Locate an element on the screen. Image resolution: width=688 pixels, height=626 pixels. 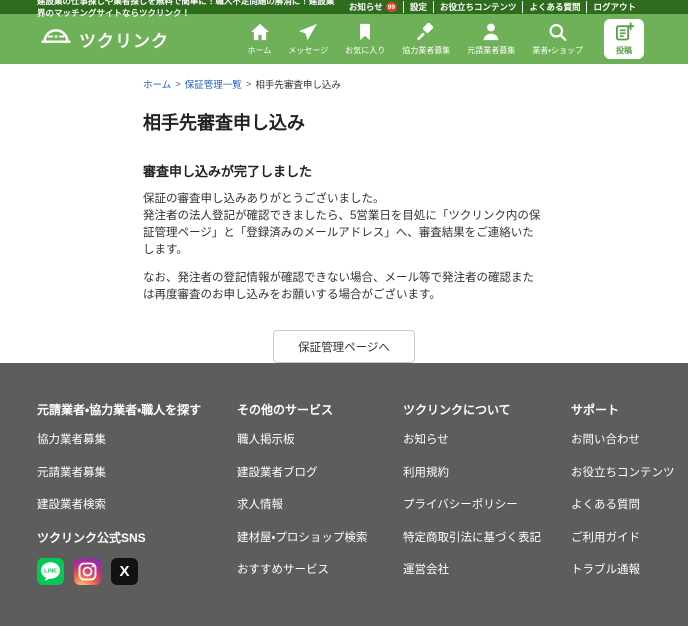
page-title: 相手先審査申し込み is located at coordinates (224, 123).